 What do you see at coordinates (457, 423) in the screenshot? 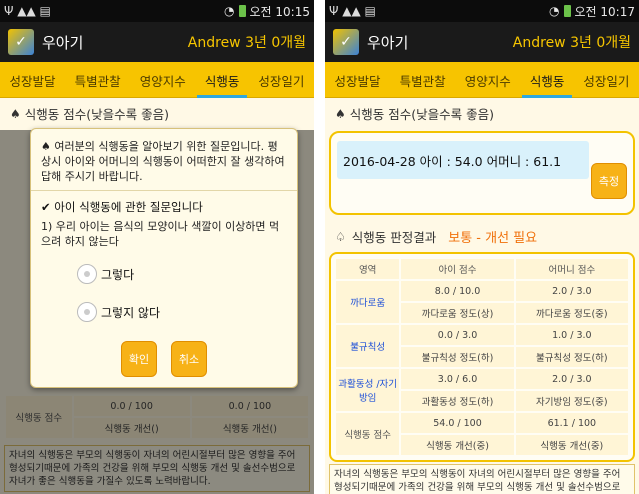
I see `child-score-cell: 54.0 / 100` at bounding box center [457, 423].